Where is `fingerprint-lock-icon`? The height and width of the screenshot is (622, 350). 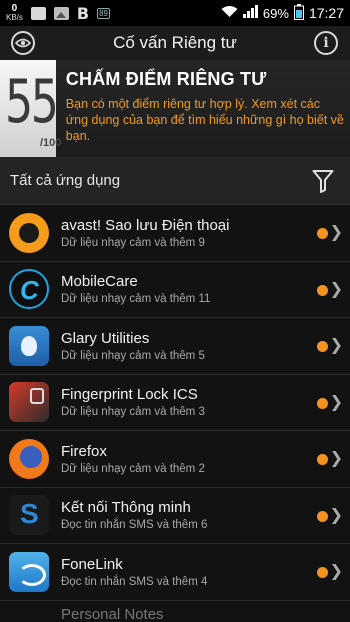 fingerprint-lock-icon is located at coordinates (29, 402).